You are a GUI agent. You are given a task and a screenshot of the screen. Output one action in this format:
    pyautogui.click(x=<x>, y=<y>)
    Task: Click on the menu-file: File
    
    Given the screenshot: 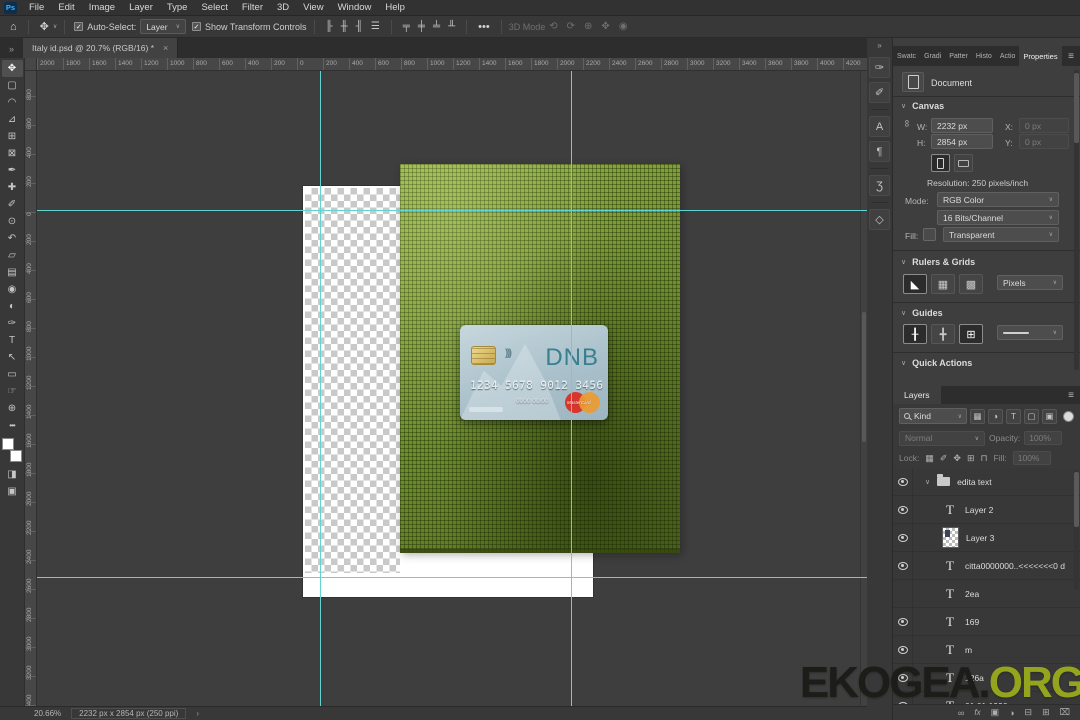 What is the action you would take?
    pyautogui.click(x=36, y=8)
    